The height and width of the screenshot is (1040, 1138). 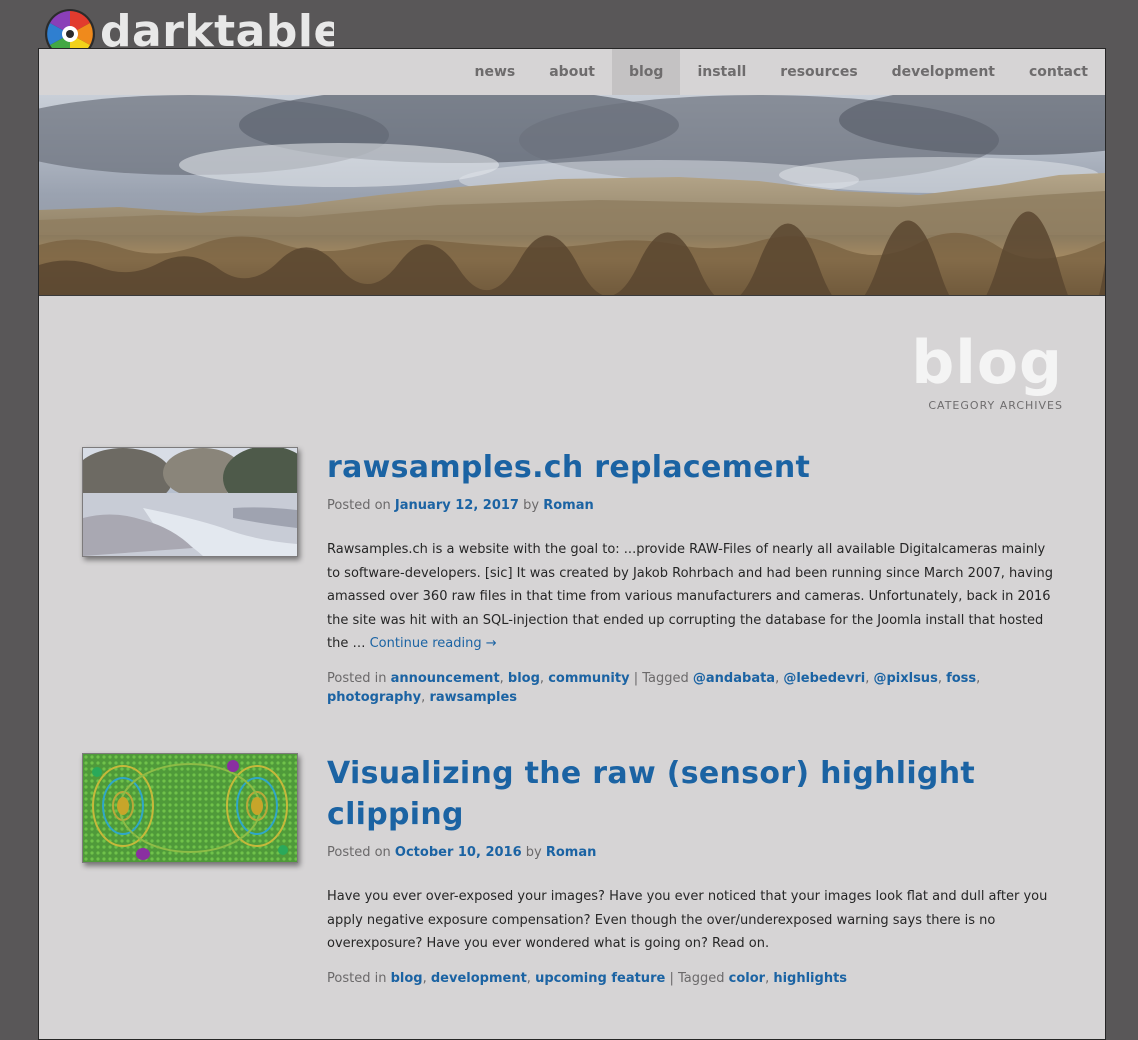 I want to click on nav-item-resources: resources, so click(x=818, y=72).